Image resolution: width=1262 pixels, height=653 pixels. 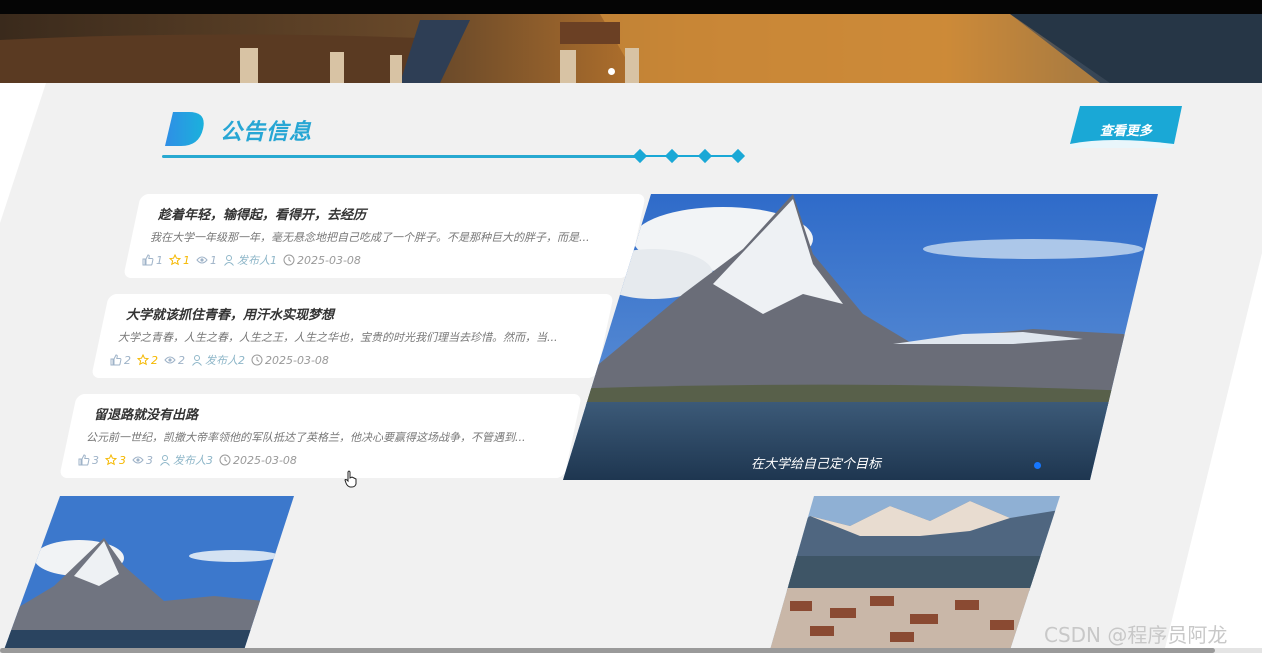 I want to click on publisher: 发布人2, so click(x=218, y=360).